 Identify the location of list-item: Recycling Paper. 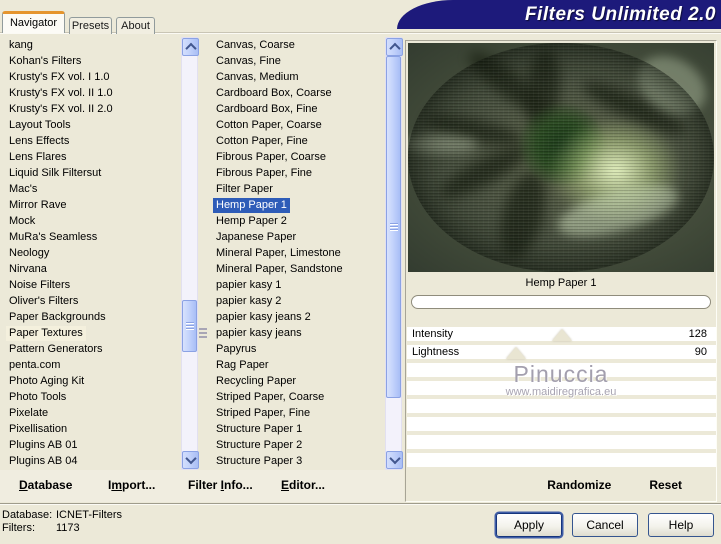
(297, 382).